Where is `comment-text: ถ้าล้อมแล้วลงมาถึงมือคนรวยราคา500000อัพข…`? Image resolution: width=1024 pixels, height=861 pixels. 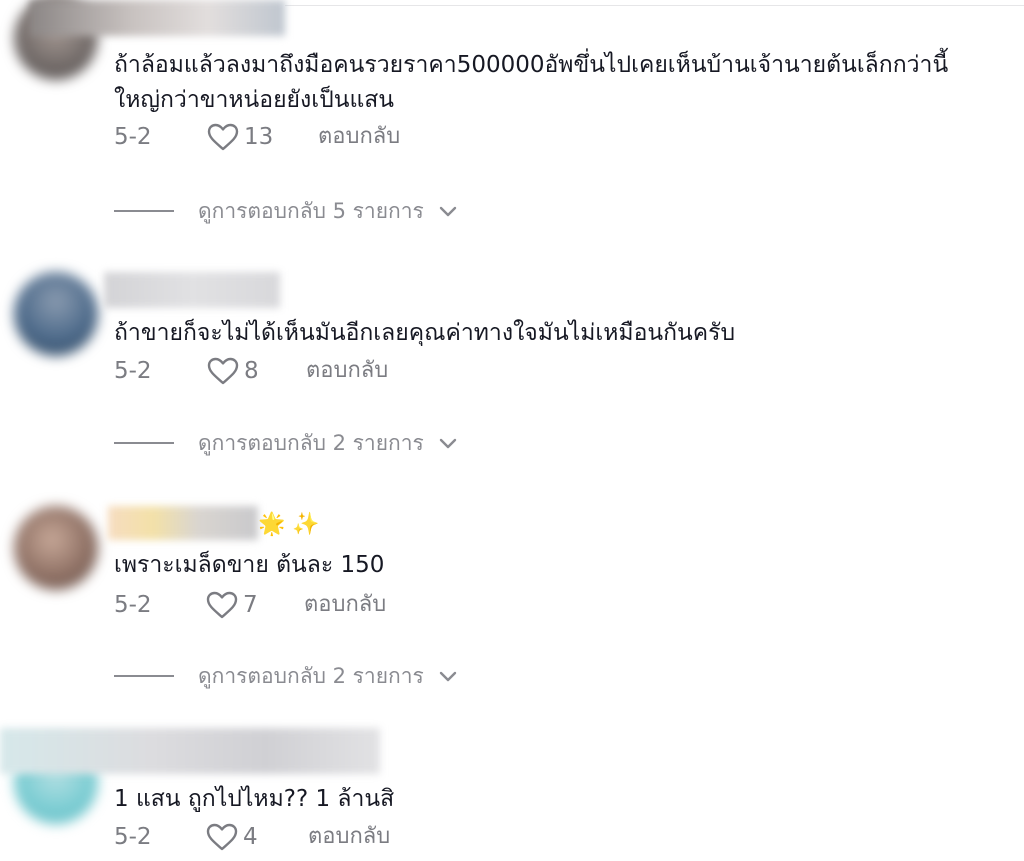 comment-text: ถ้าล้อมแล้วลงมาถึงมือคนรวยราคา500000อัพข… is located at coordinates (531, 65).